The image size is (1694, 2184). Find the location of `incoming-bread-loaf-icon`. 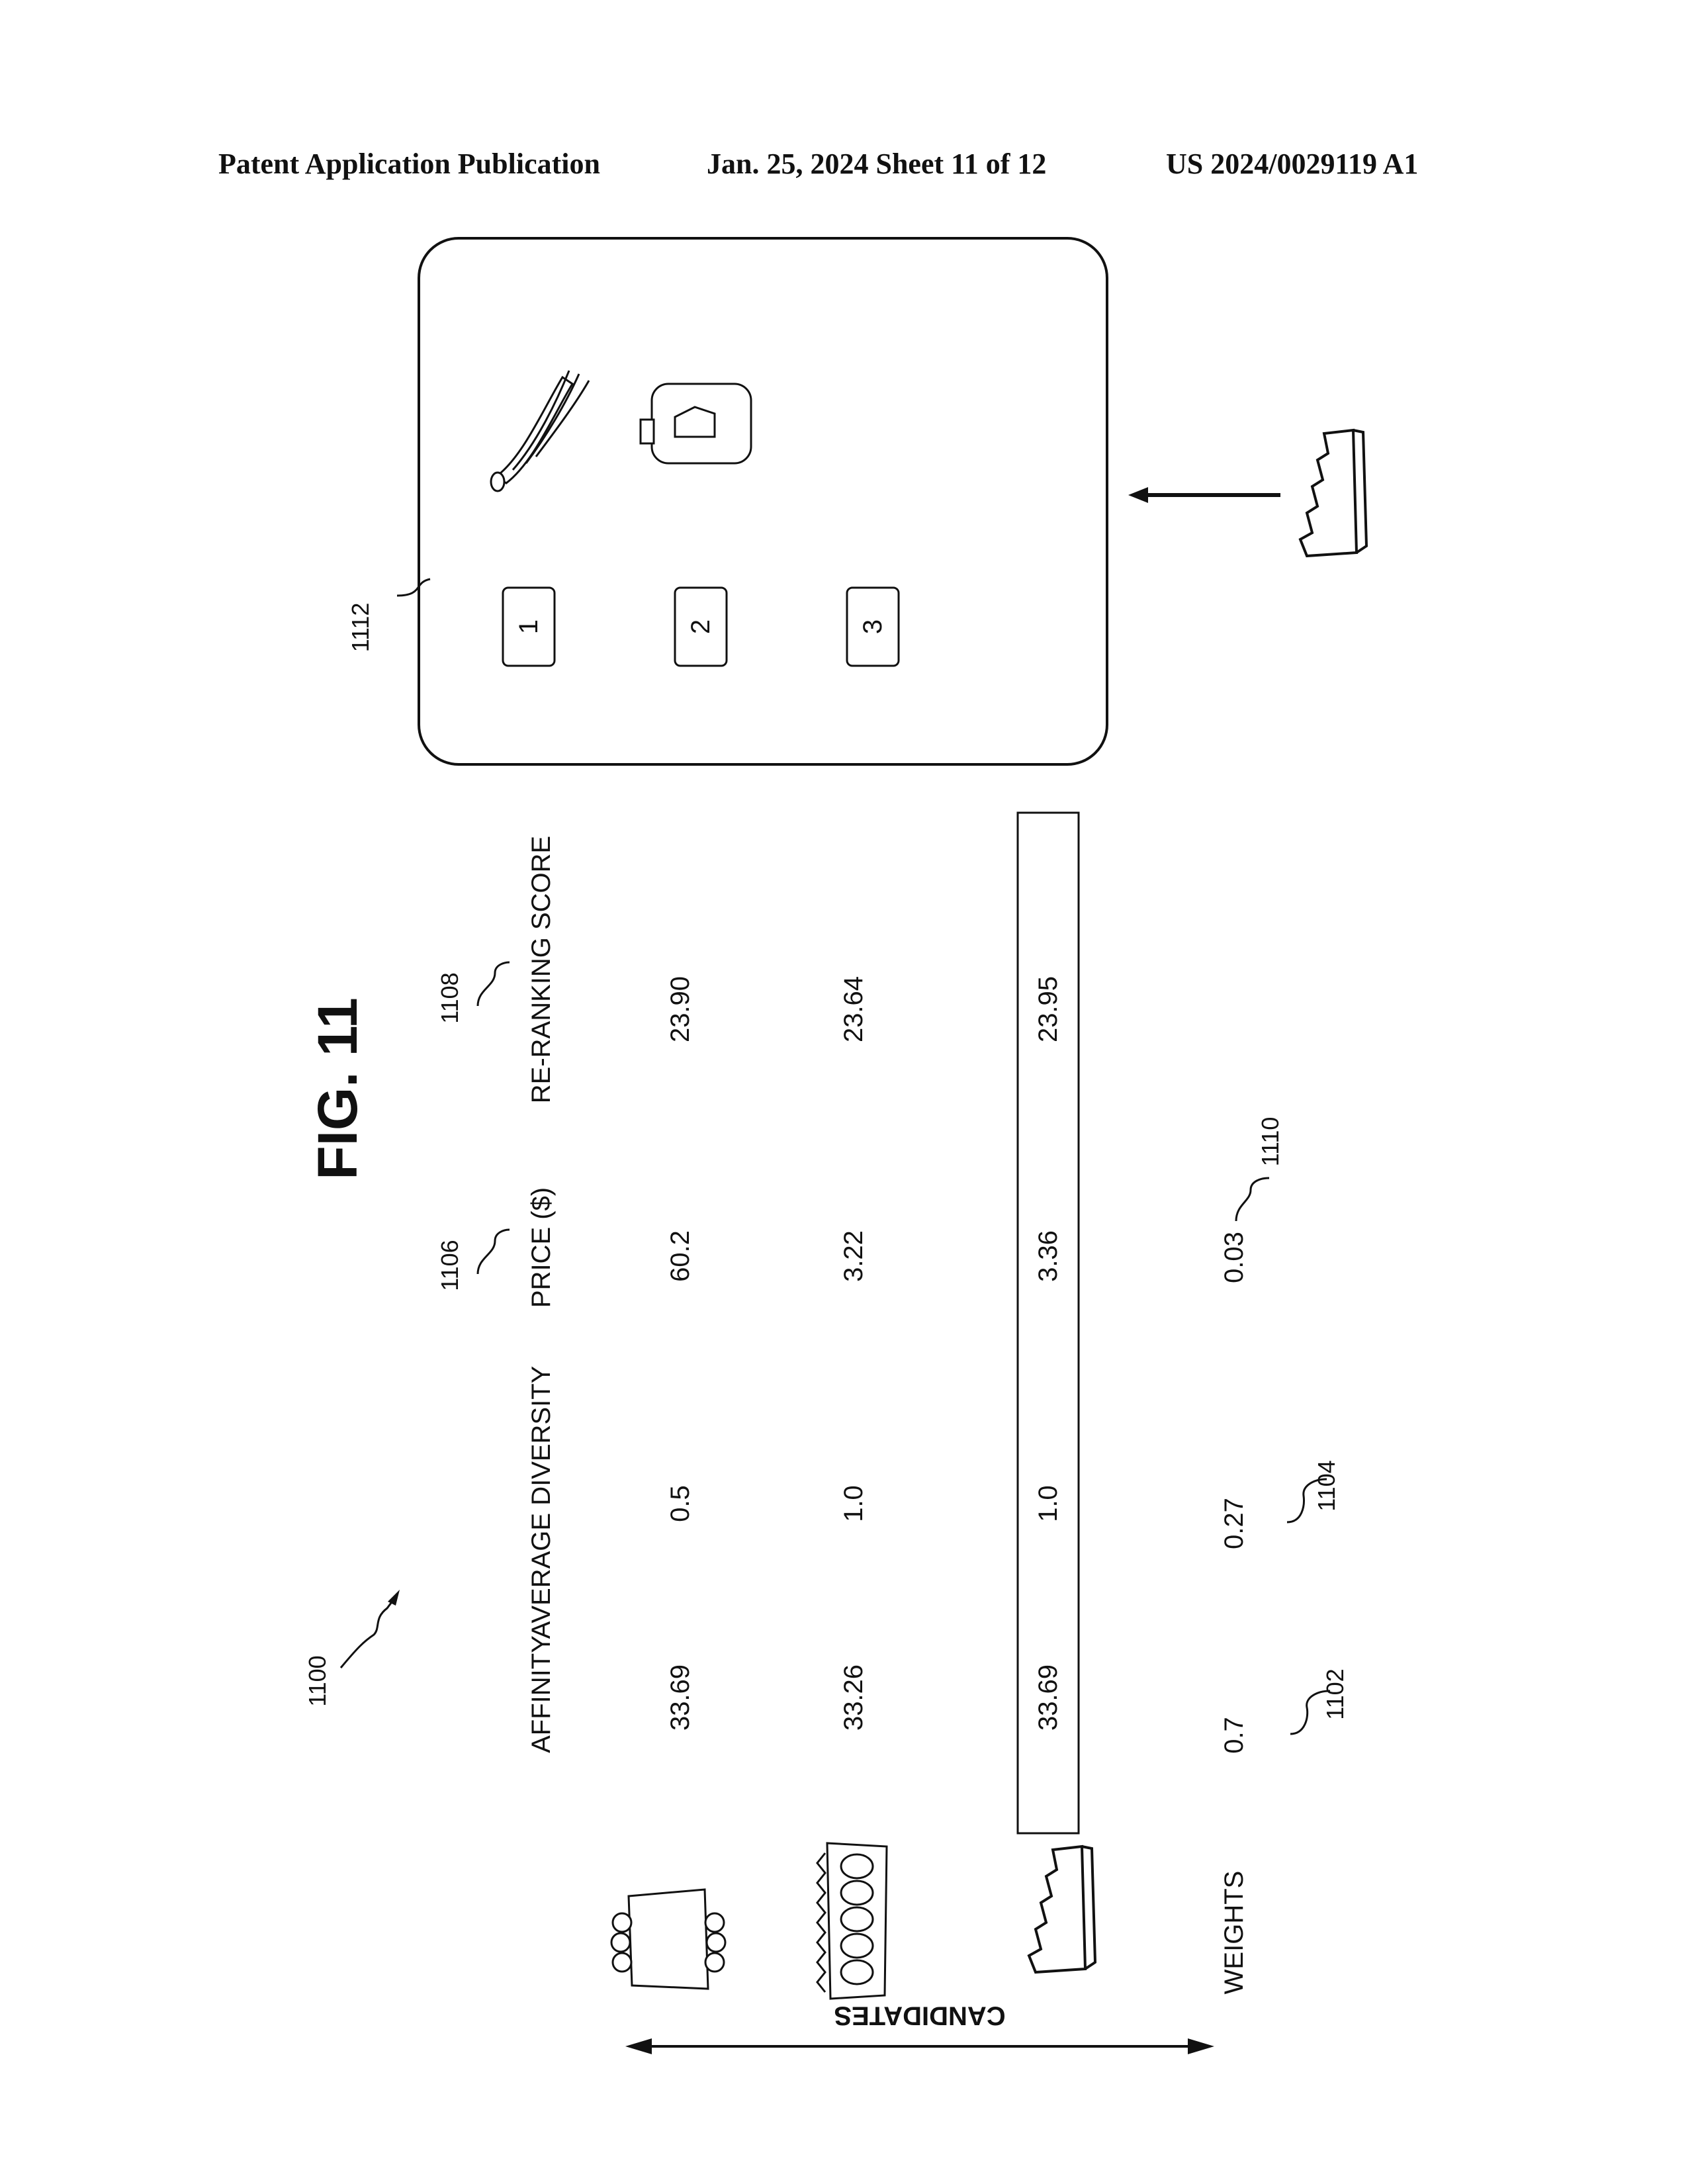

incoming-bread-loaf-icon is located at coordinates (1333, 493).